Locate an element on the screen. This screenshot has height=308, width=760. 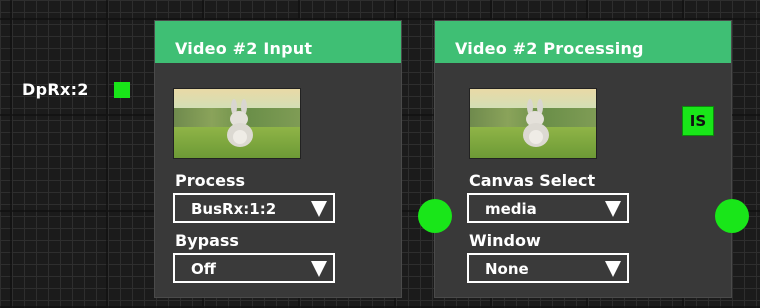
bypass-label: Bypass is located at coordinates (207, 240).